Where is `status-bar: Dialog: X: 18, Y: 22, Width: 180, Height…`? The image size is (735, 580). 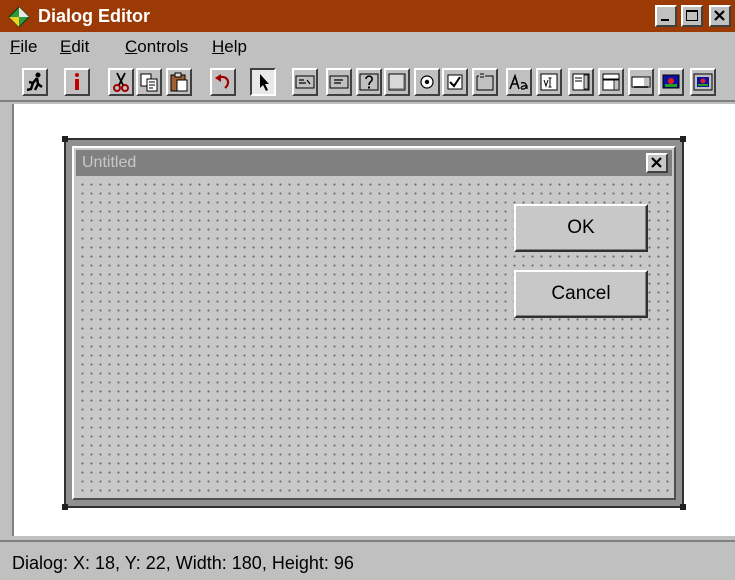
status-bar: Dialog: X: 18, Y: 22, Width: 180, Height… is located at coordinates (367, 560).